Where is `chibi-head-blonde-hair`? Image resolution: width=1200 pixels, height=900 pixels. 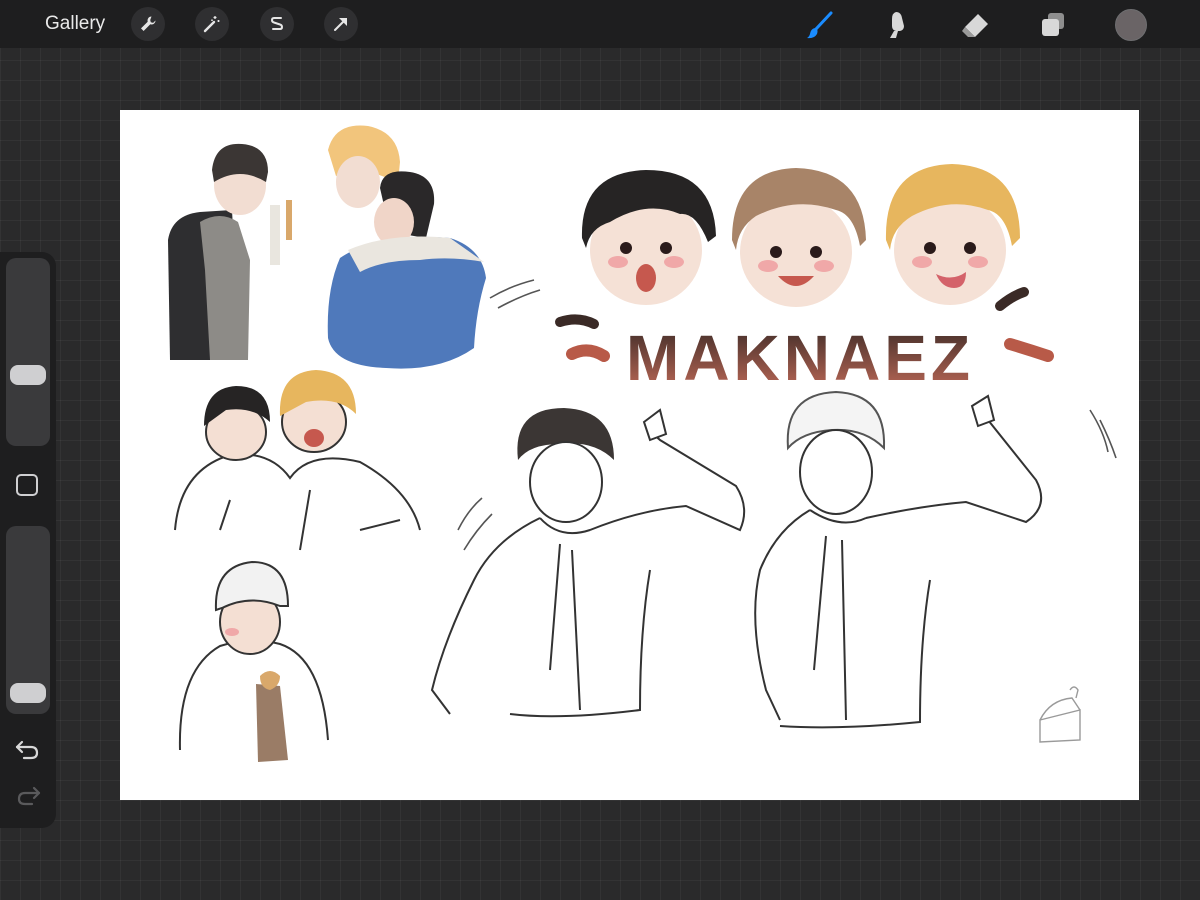 chibi-head-blonde-hair is located at coordinates (952, 234).